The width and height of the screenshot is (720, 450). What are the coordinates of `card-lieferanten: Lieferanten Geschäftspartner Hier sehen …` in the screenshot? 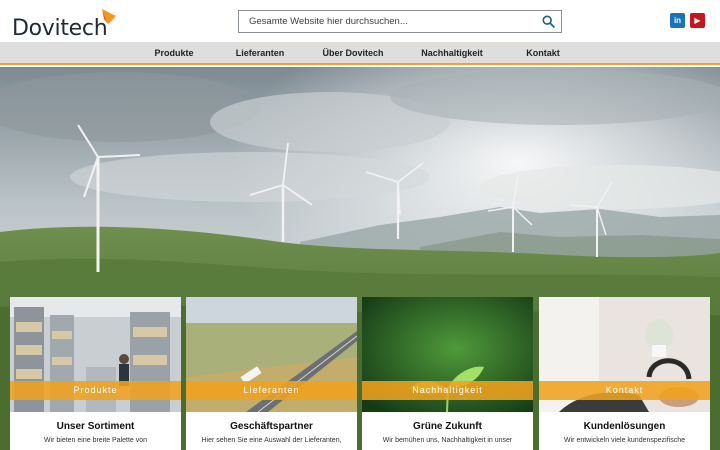 It's located at (271, 373).